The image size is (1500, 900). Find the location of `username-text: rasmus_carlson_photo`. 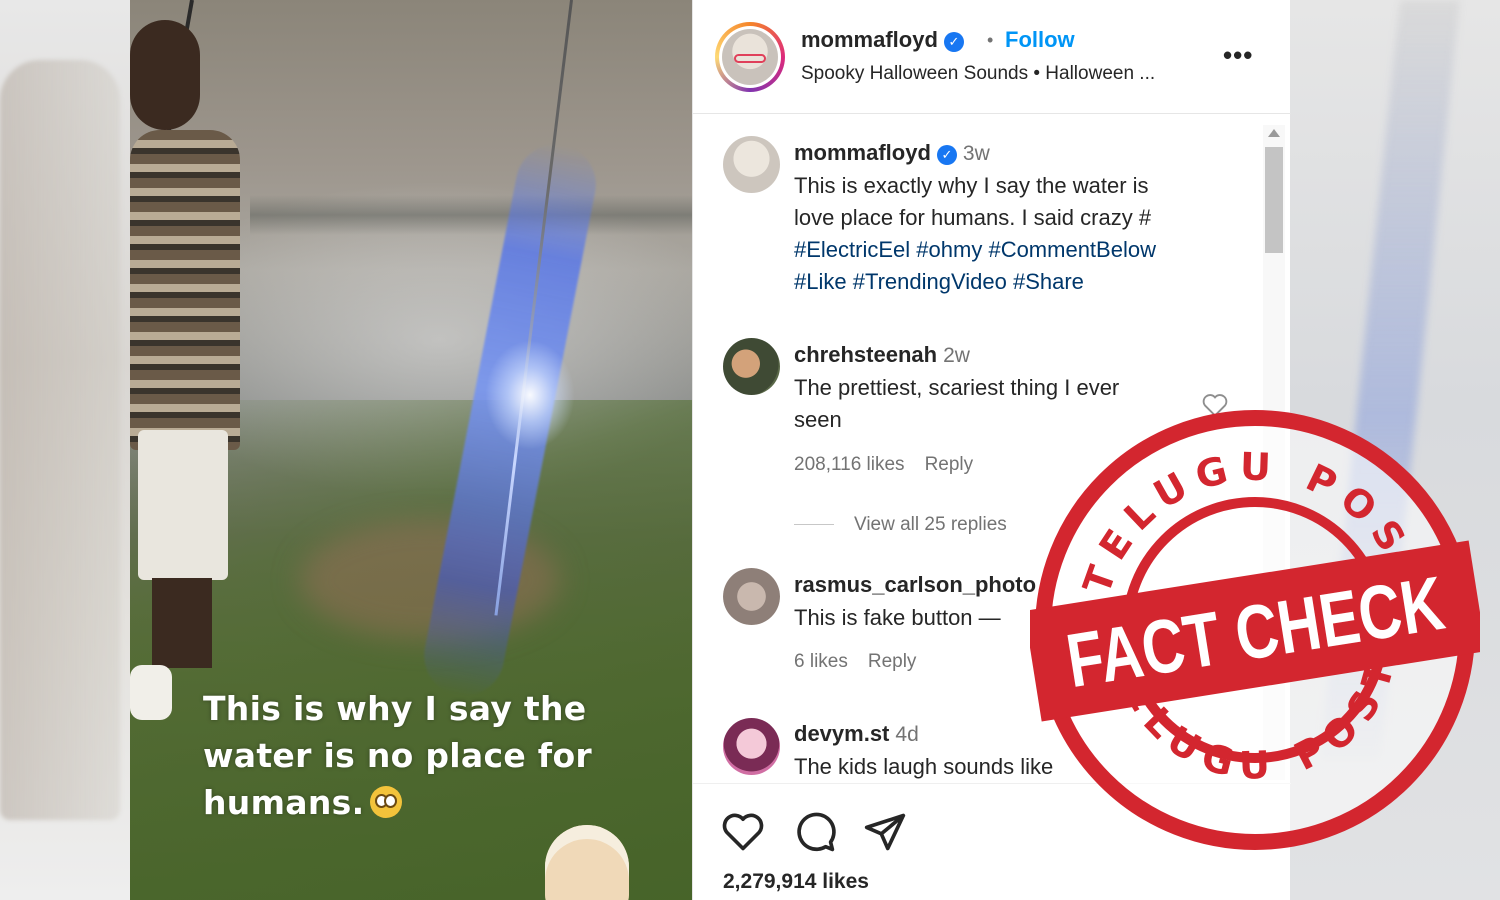

username-text: rasmus_carlson_photo is located at coordinates (915, 584).